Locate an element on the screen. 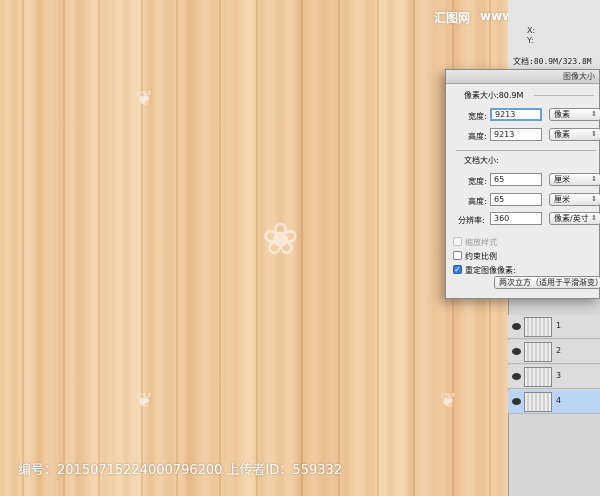  image-caption: 编号：20150715224000796200 上传者ID：559332 is located at coordinates (180, 470).